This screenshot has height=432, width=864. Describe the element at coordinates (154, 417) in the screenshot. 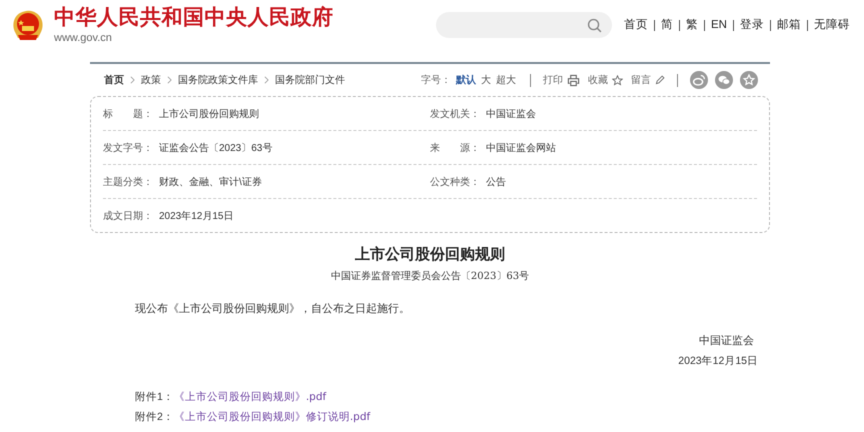

I see `attachment-label: 附件2：` at that location.